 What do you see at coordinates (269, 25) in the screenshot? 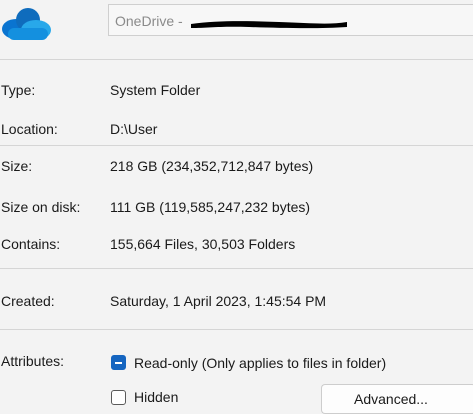
I see `redaction-mark` at bounding box center [269, 25].